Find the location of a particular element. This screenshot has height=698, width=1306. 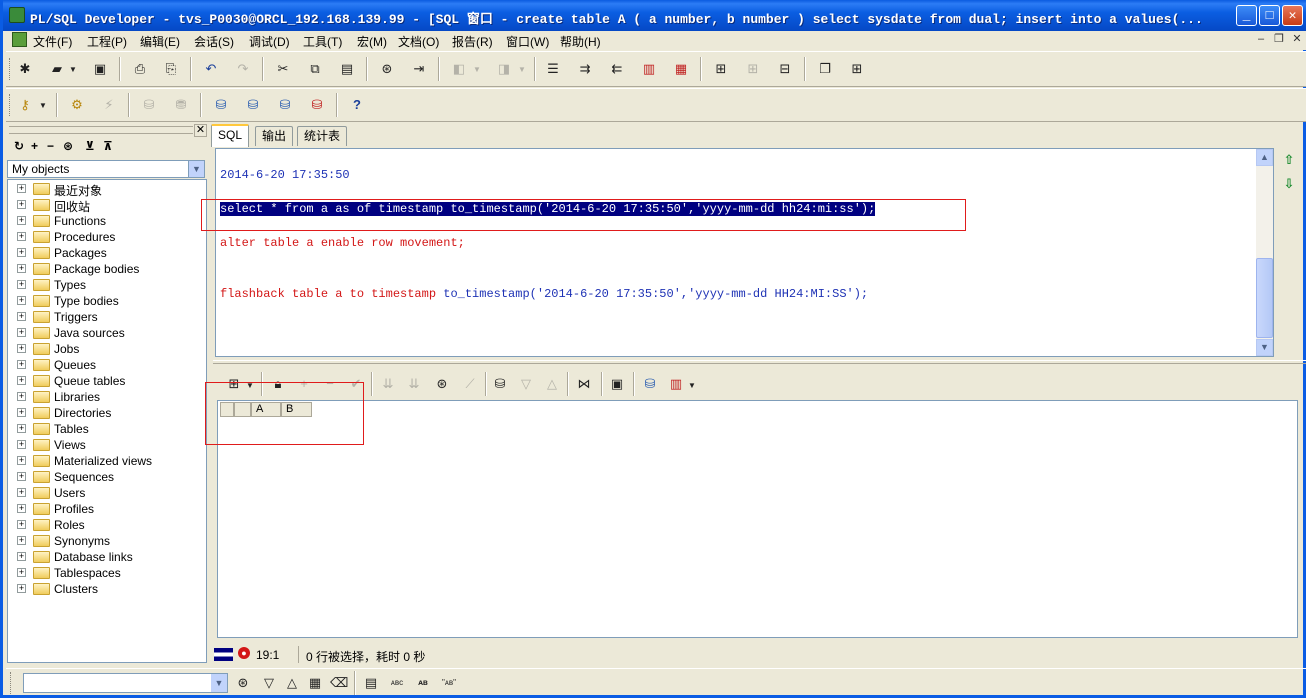

editor-splitter is located at coordinates (759, 362).